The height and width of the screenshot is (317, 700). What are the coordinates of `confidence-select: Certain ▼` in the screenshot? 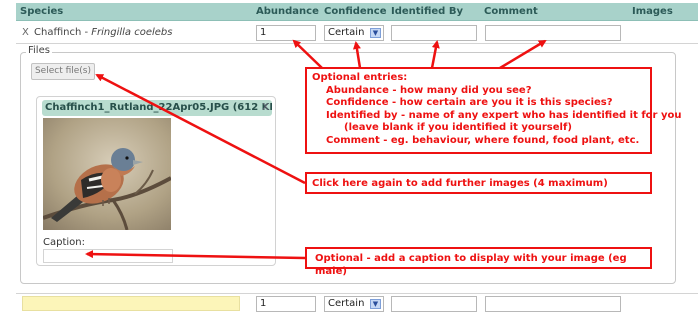 It's located at (354, 33).